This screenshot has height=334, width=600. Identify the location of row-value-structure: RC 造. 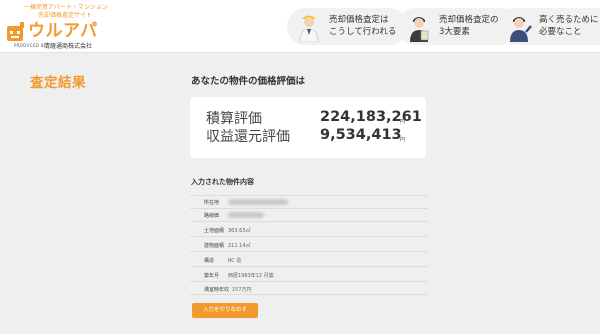
(235, 261).